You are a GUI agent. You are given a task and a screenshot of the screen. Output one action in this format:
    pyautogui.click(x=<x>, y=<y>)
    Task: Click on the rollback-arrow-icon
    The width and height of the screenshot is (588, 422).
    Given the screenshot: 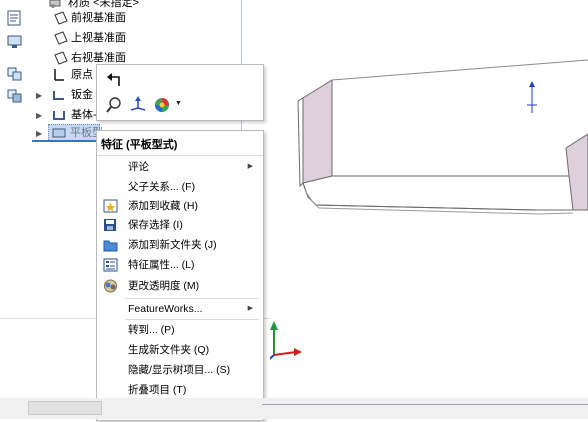 What is the action you would take?
    pyautogui.click(x=114, y=80)
    